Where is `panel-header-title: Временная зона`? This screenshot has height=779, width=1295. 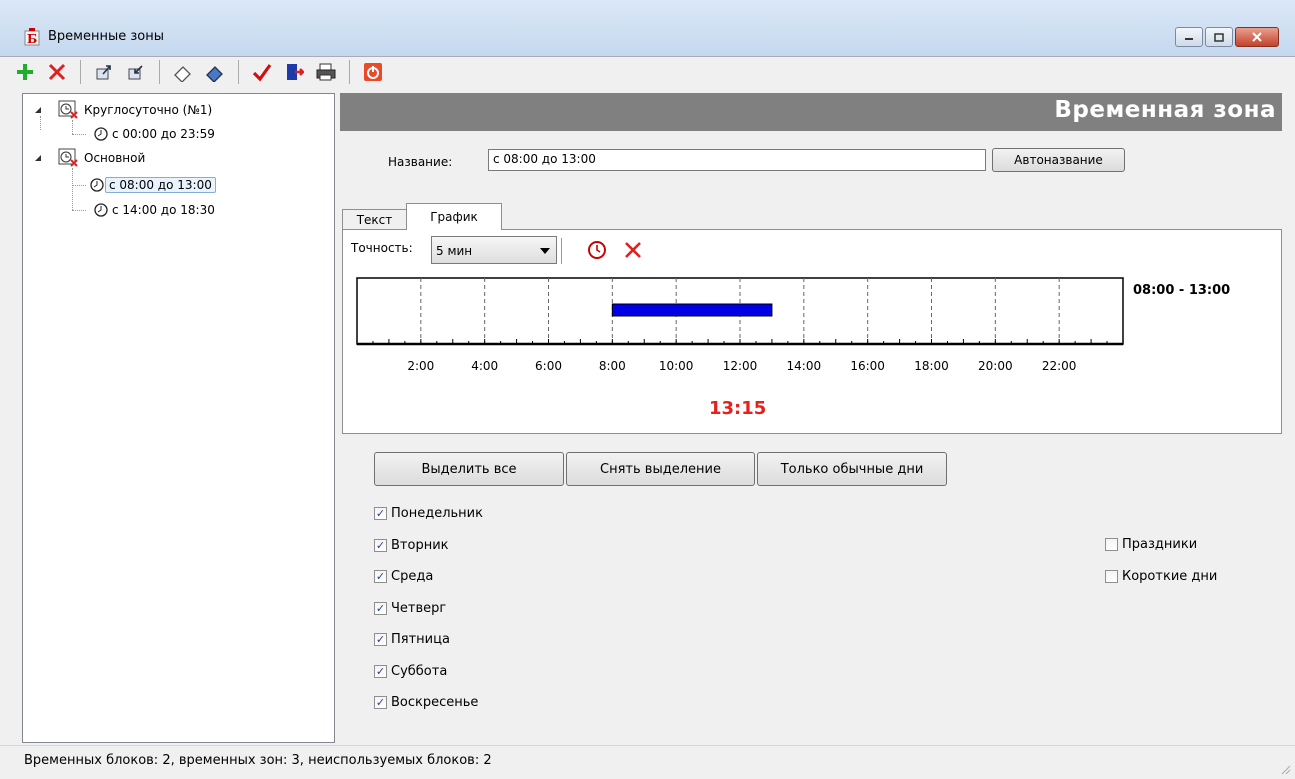
panel-header-title: Временная зона is located at coordinates (1165, 110).